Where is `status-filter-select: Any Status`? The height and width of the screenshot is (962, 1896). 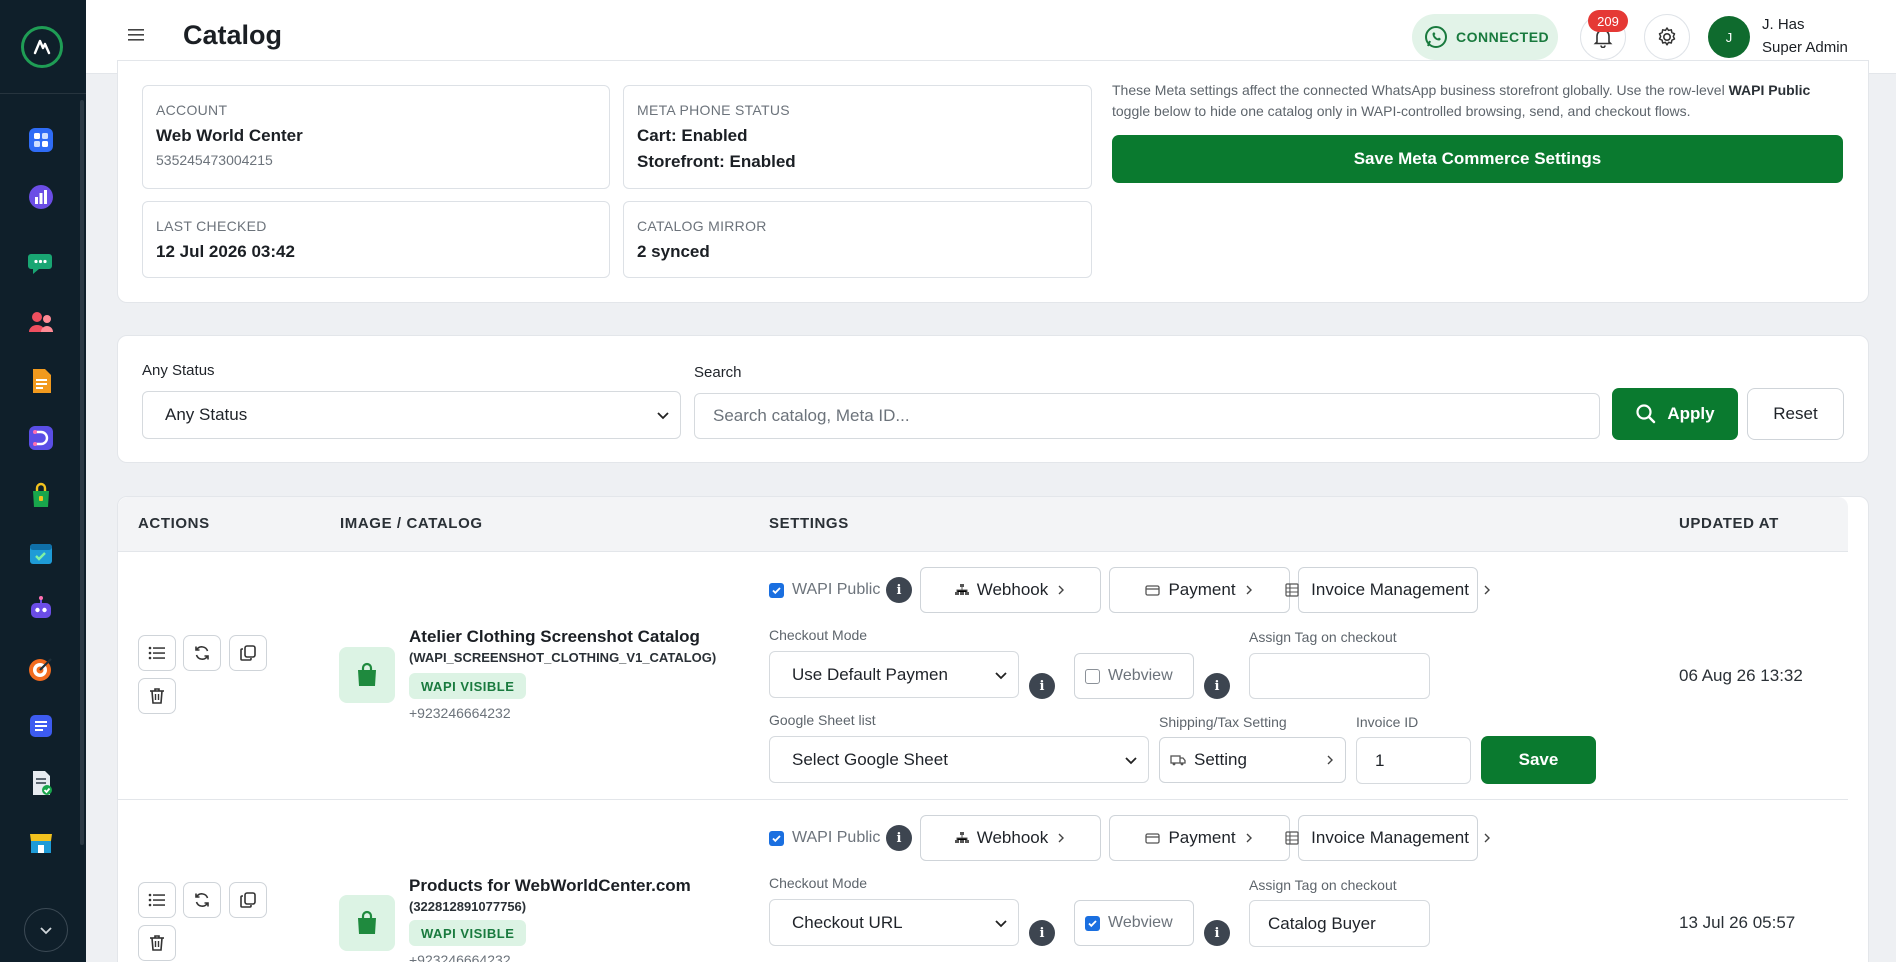 status-filter-select: Any Status is located at coordinates (411, 415).